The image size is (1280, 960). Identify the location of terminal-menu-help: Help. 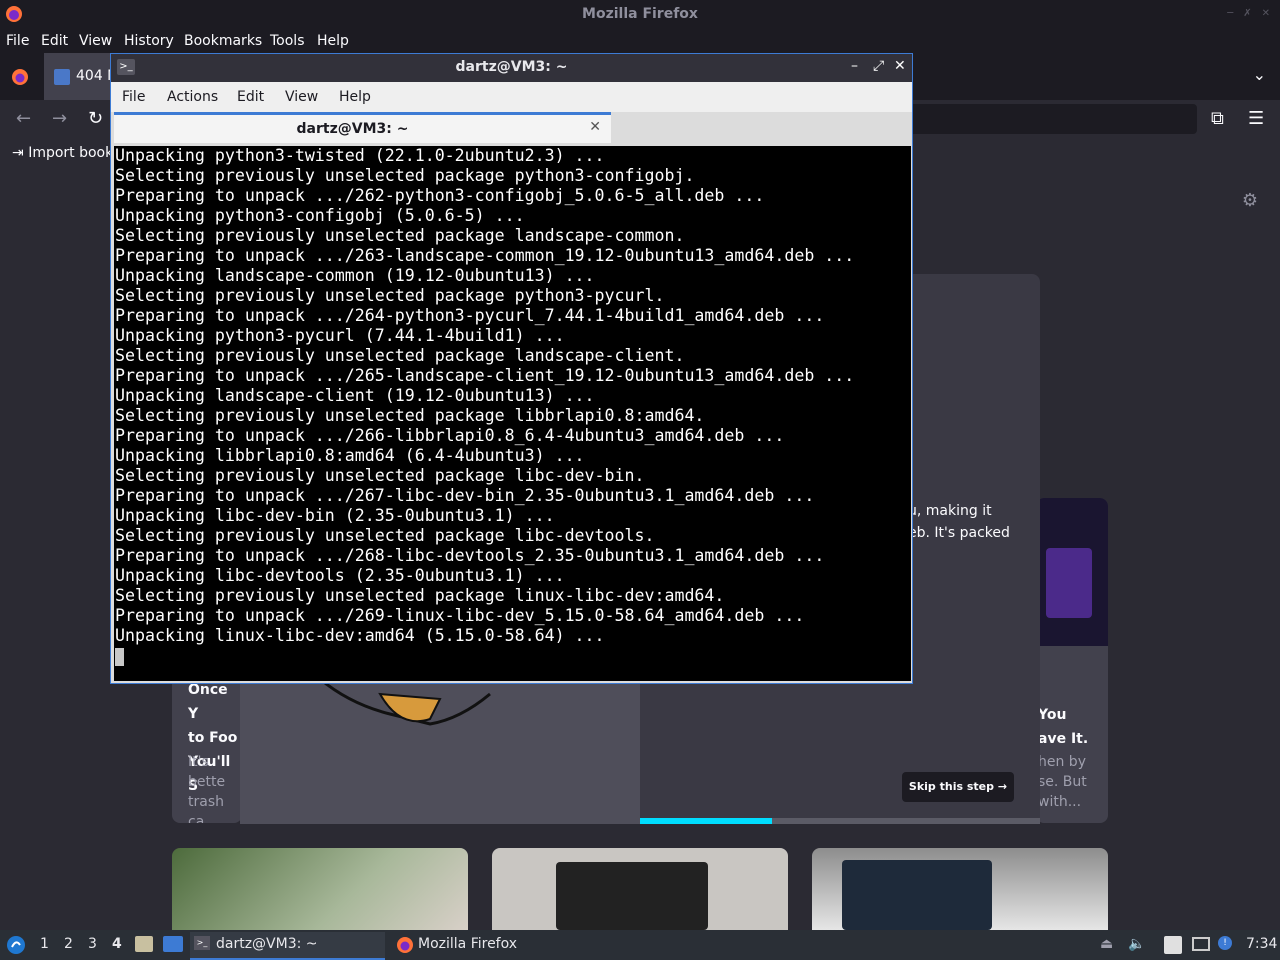
(355, 97).